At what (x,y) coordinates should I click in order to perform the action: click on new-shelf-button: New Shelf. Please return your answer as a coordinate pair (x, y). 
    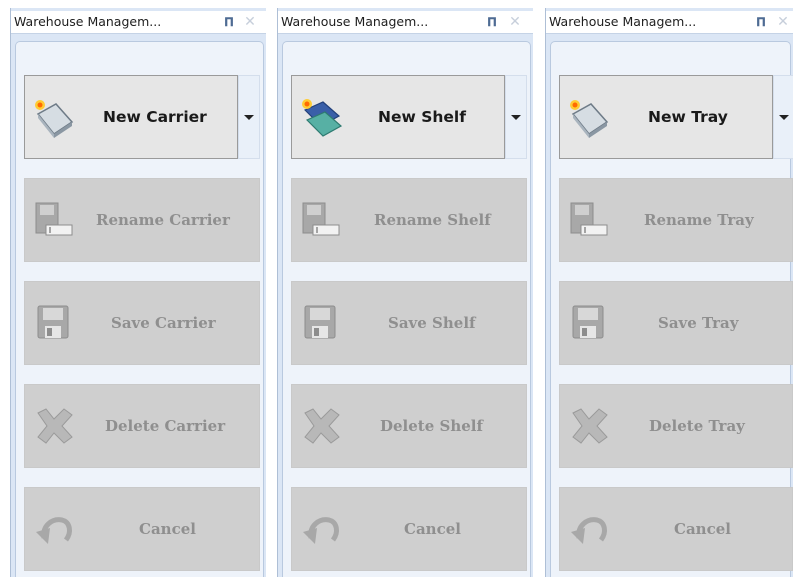
    Looking at the image, I should click on (398, 117).